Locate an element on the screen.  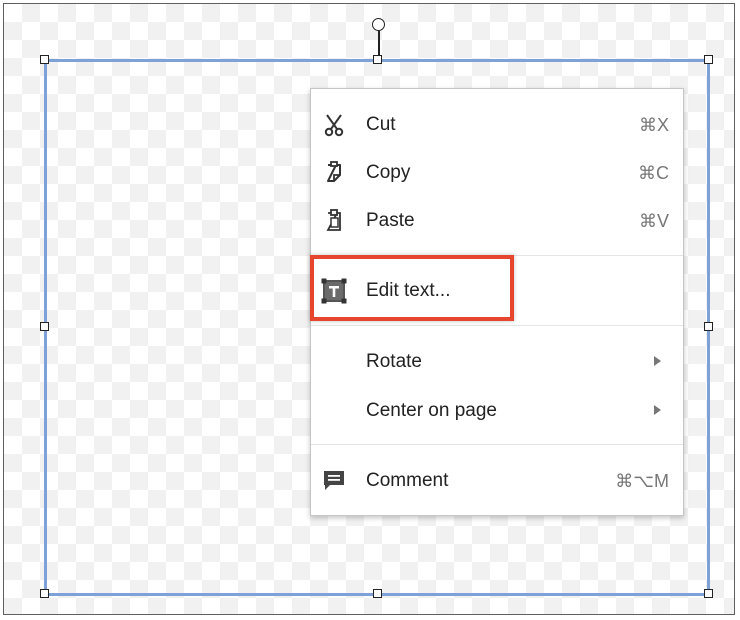
menu-item-shortcut: ⌘X is located at coordinates (653, 125).